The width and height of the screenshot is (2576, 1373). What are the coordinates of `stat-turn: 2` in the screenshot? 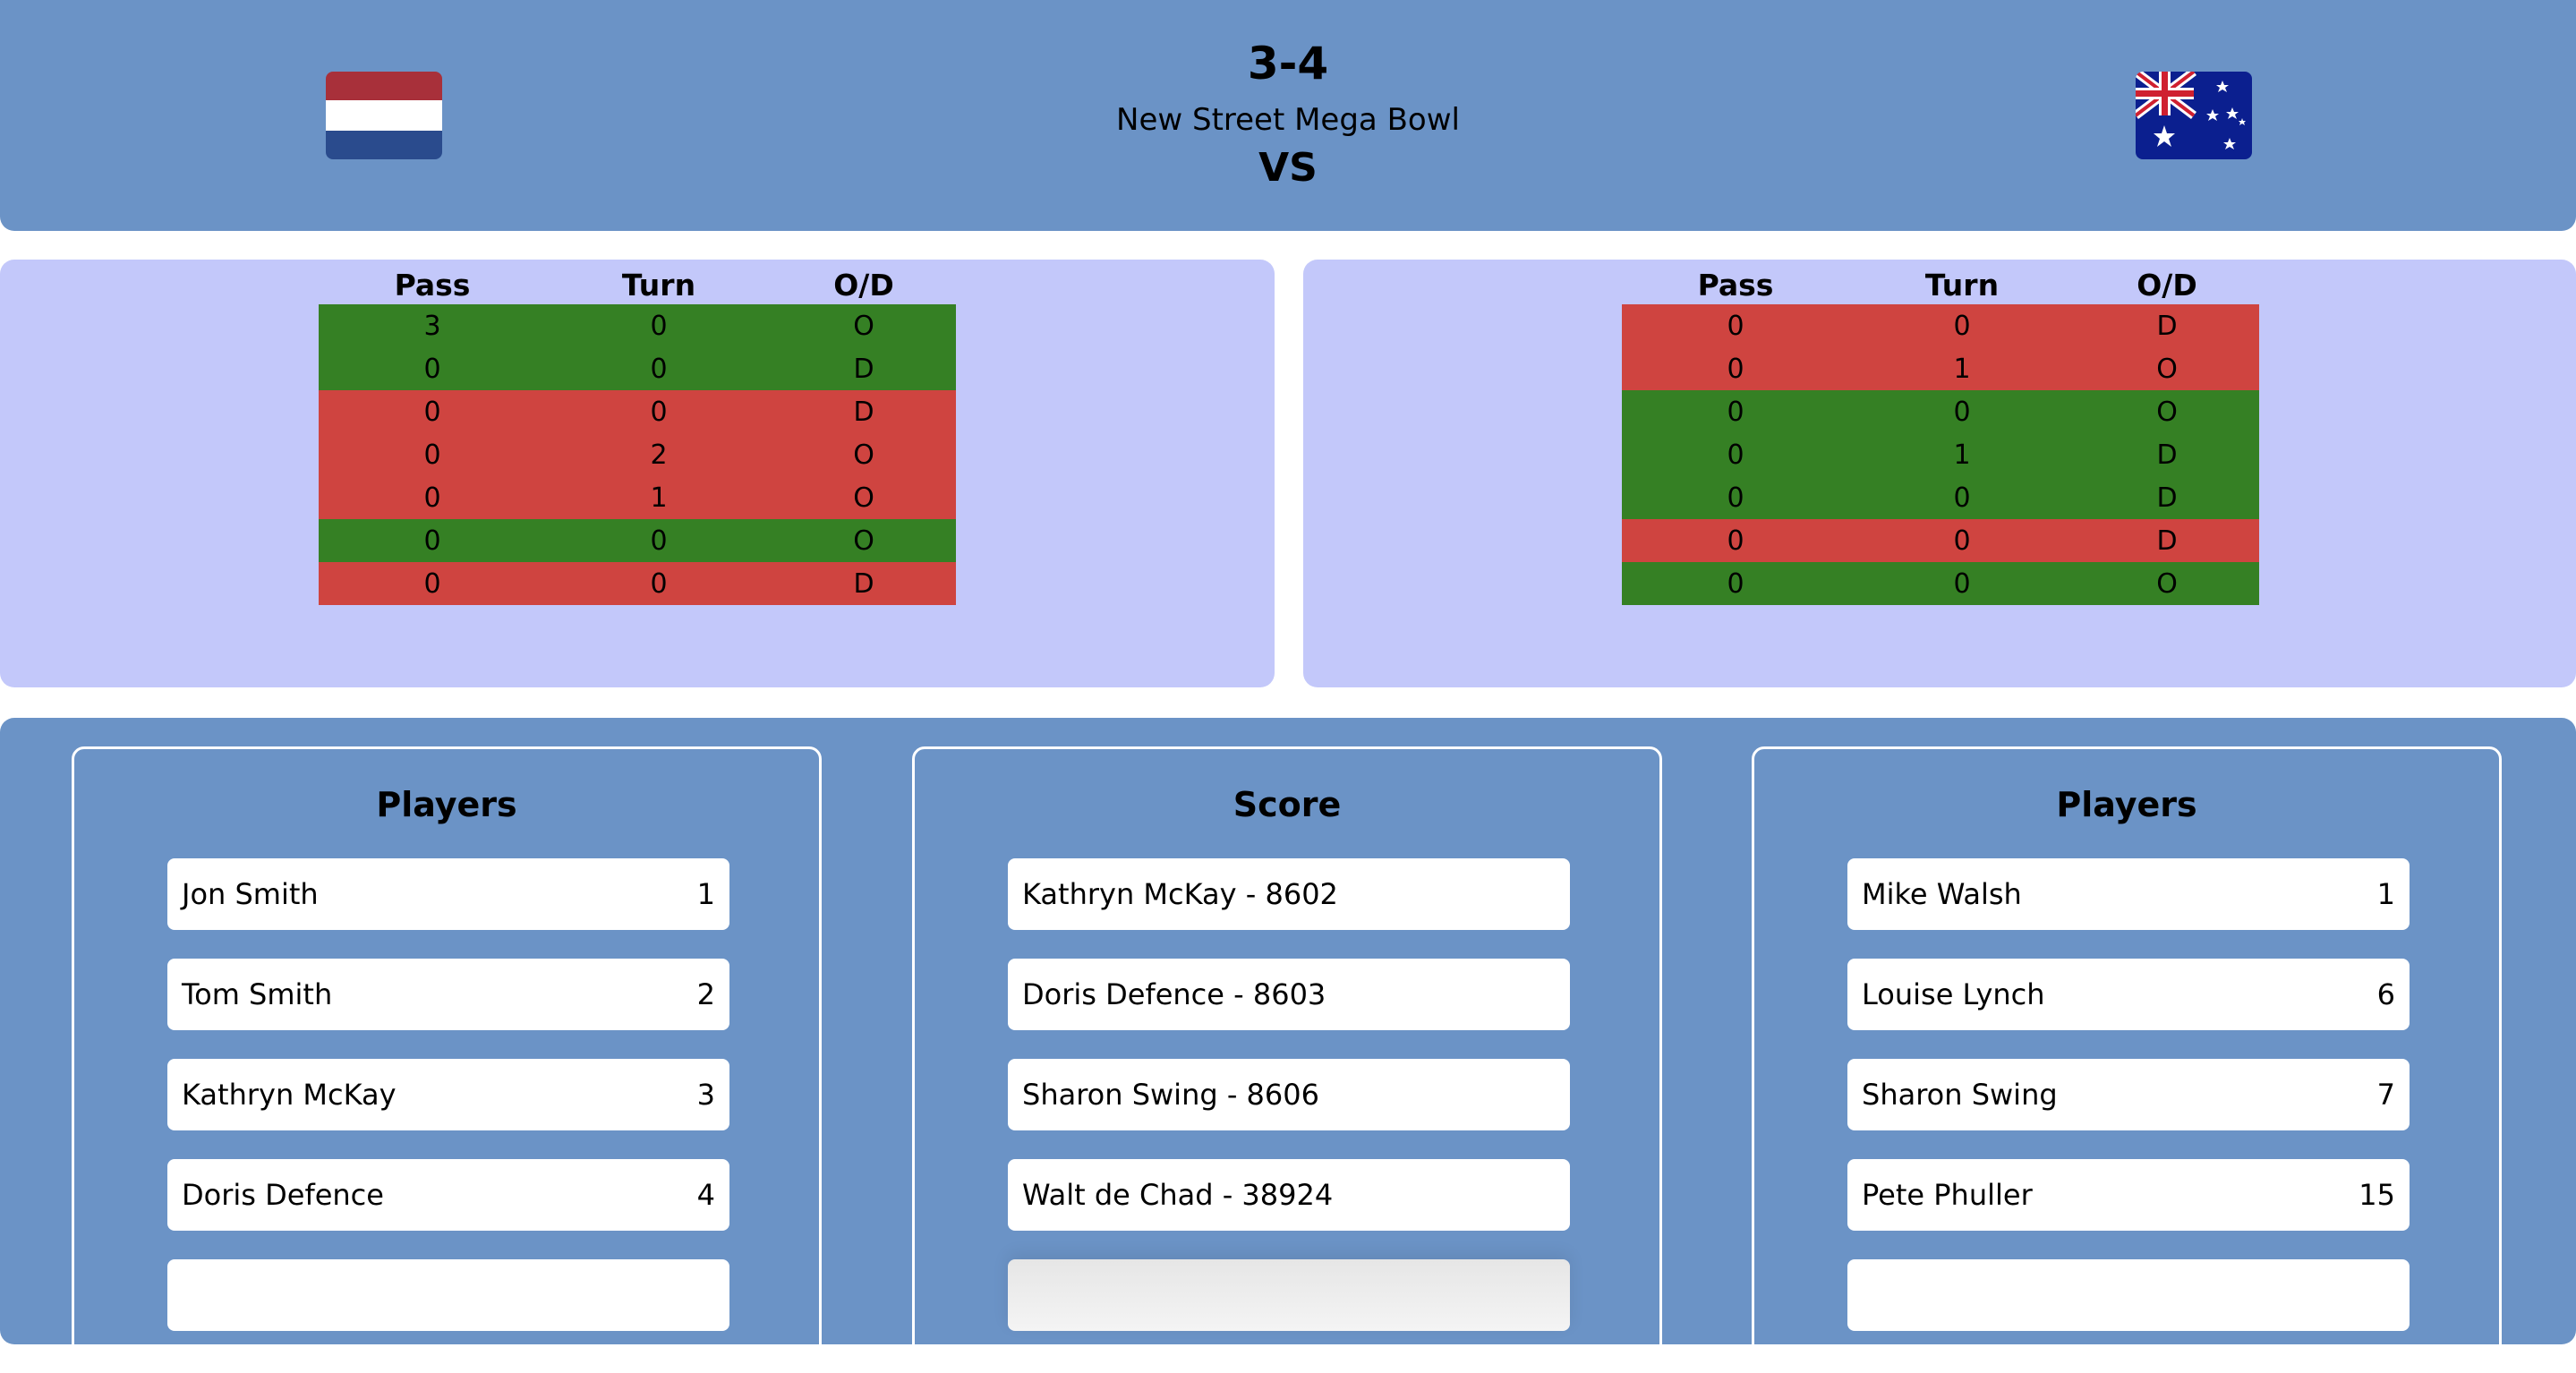 It's located at (659, 455).